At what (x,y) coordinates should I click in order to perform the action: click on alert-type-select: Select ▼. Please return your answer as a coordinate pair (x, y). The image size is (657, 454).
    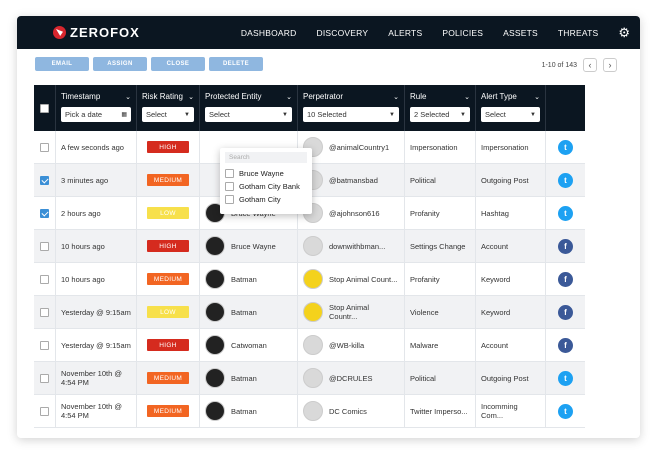
    Looking at the image, I should click on (510, 114).